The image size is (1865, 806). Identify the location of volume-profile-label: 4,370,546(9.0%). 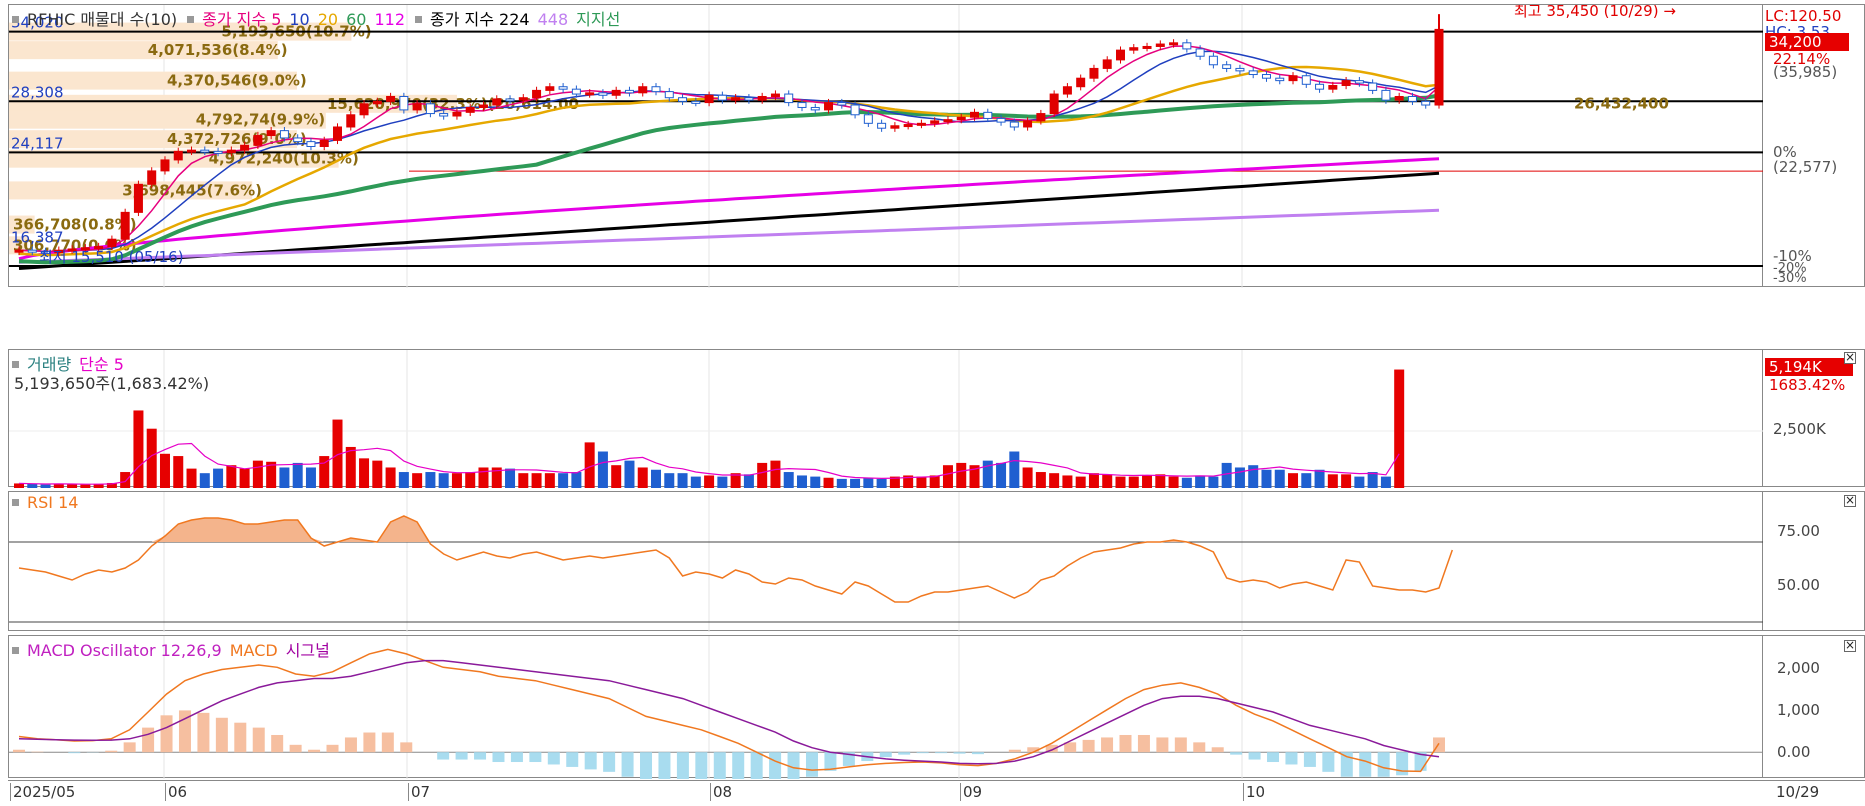
(237, 81).